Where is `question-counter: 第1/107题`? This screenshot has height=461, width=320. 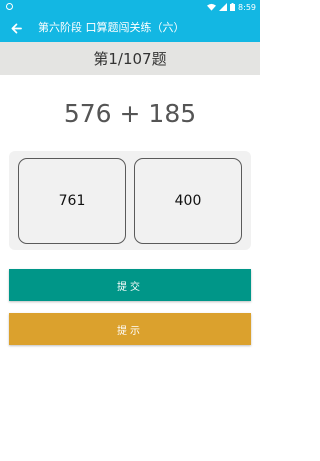
question-counter: 第1/107题 is located at coordinates (130, 59).